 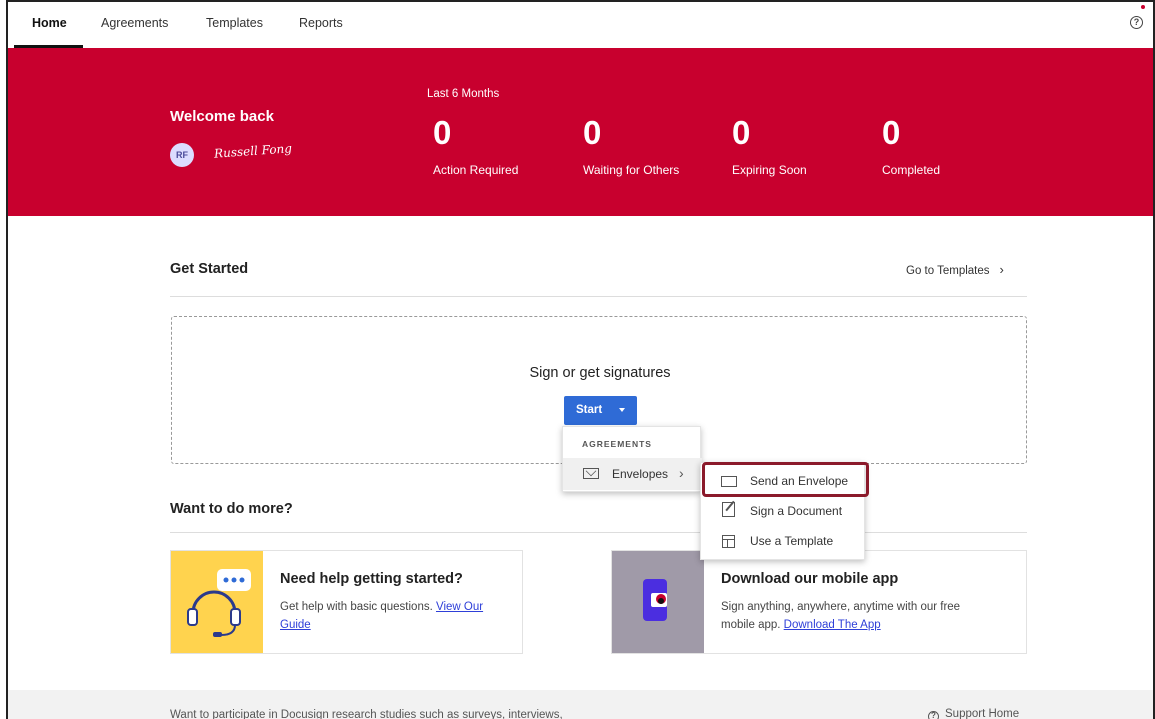 What do you see at coordinates (356, 607) in the screenshot?
I see `card-description: Get help with basic questions.` at bounding box center [356, 607].